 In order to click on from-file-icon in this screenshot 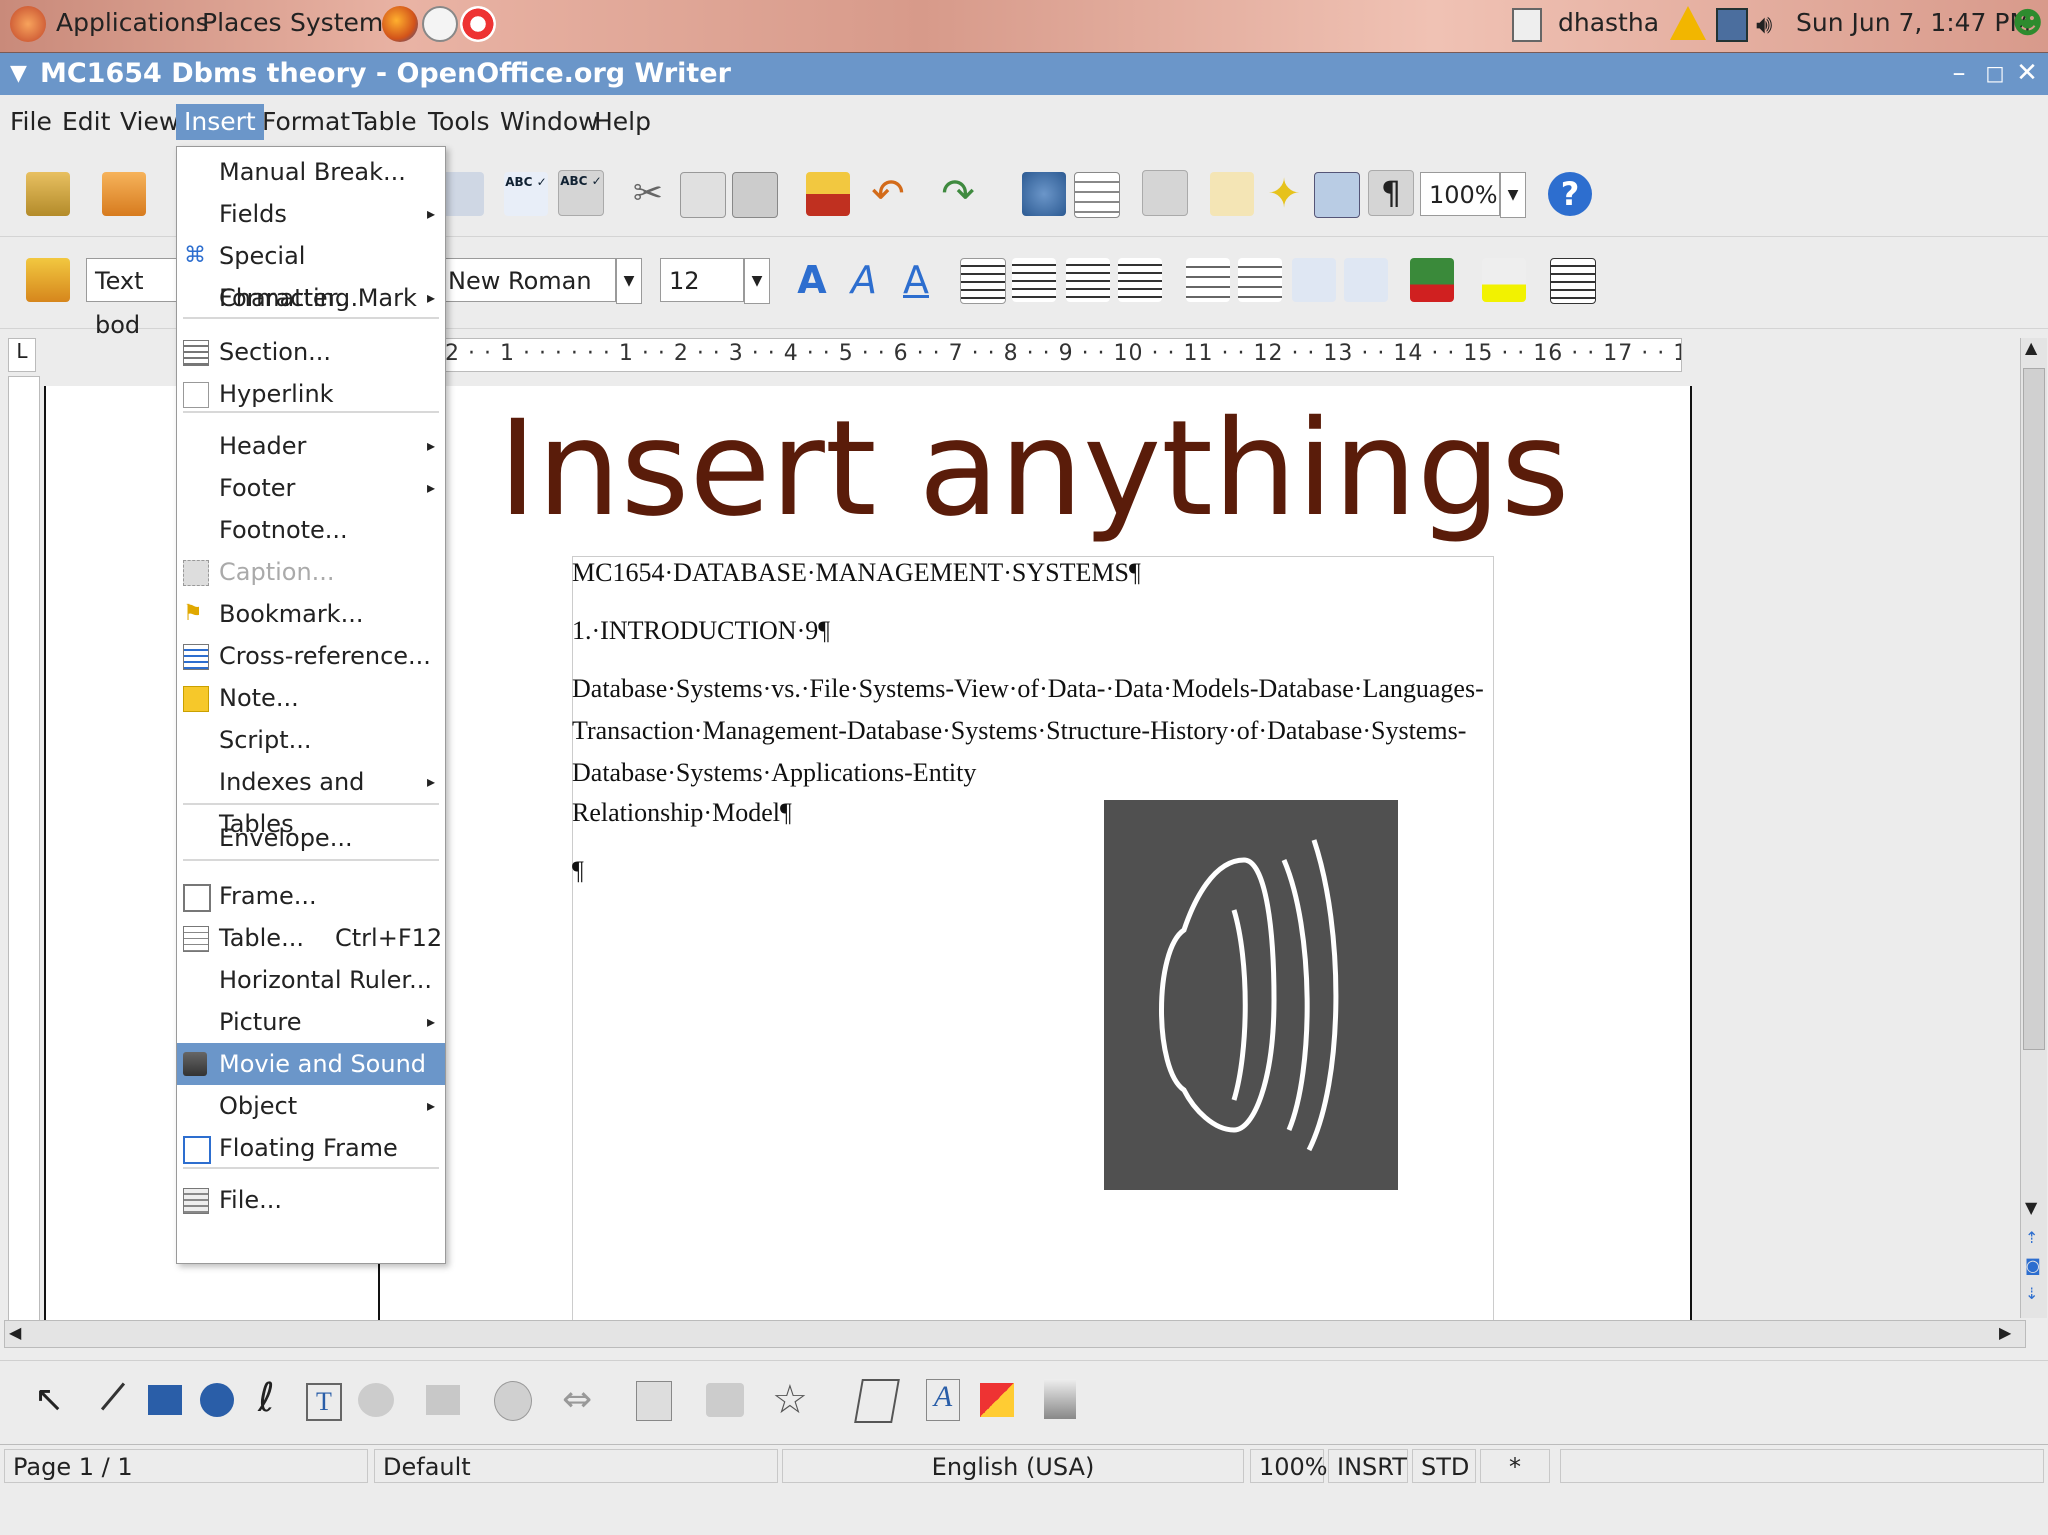, I will do `click(997, 1400)`.